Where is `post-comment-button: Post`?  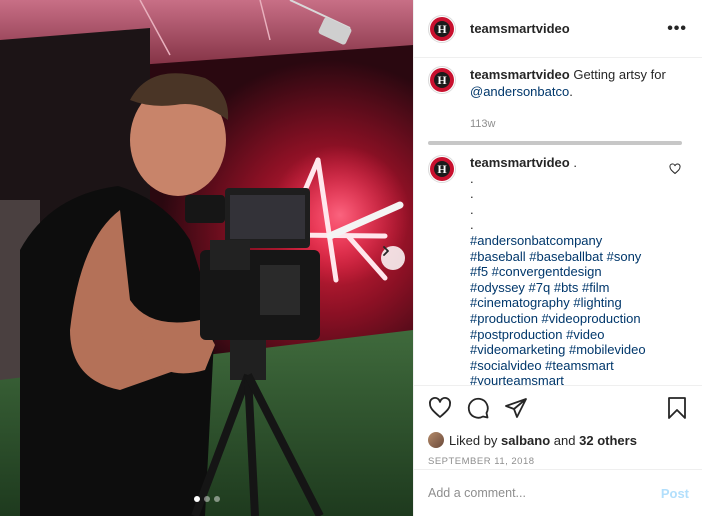 post-comment-button: Post is located at coordinates (675, 493).